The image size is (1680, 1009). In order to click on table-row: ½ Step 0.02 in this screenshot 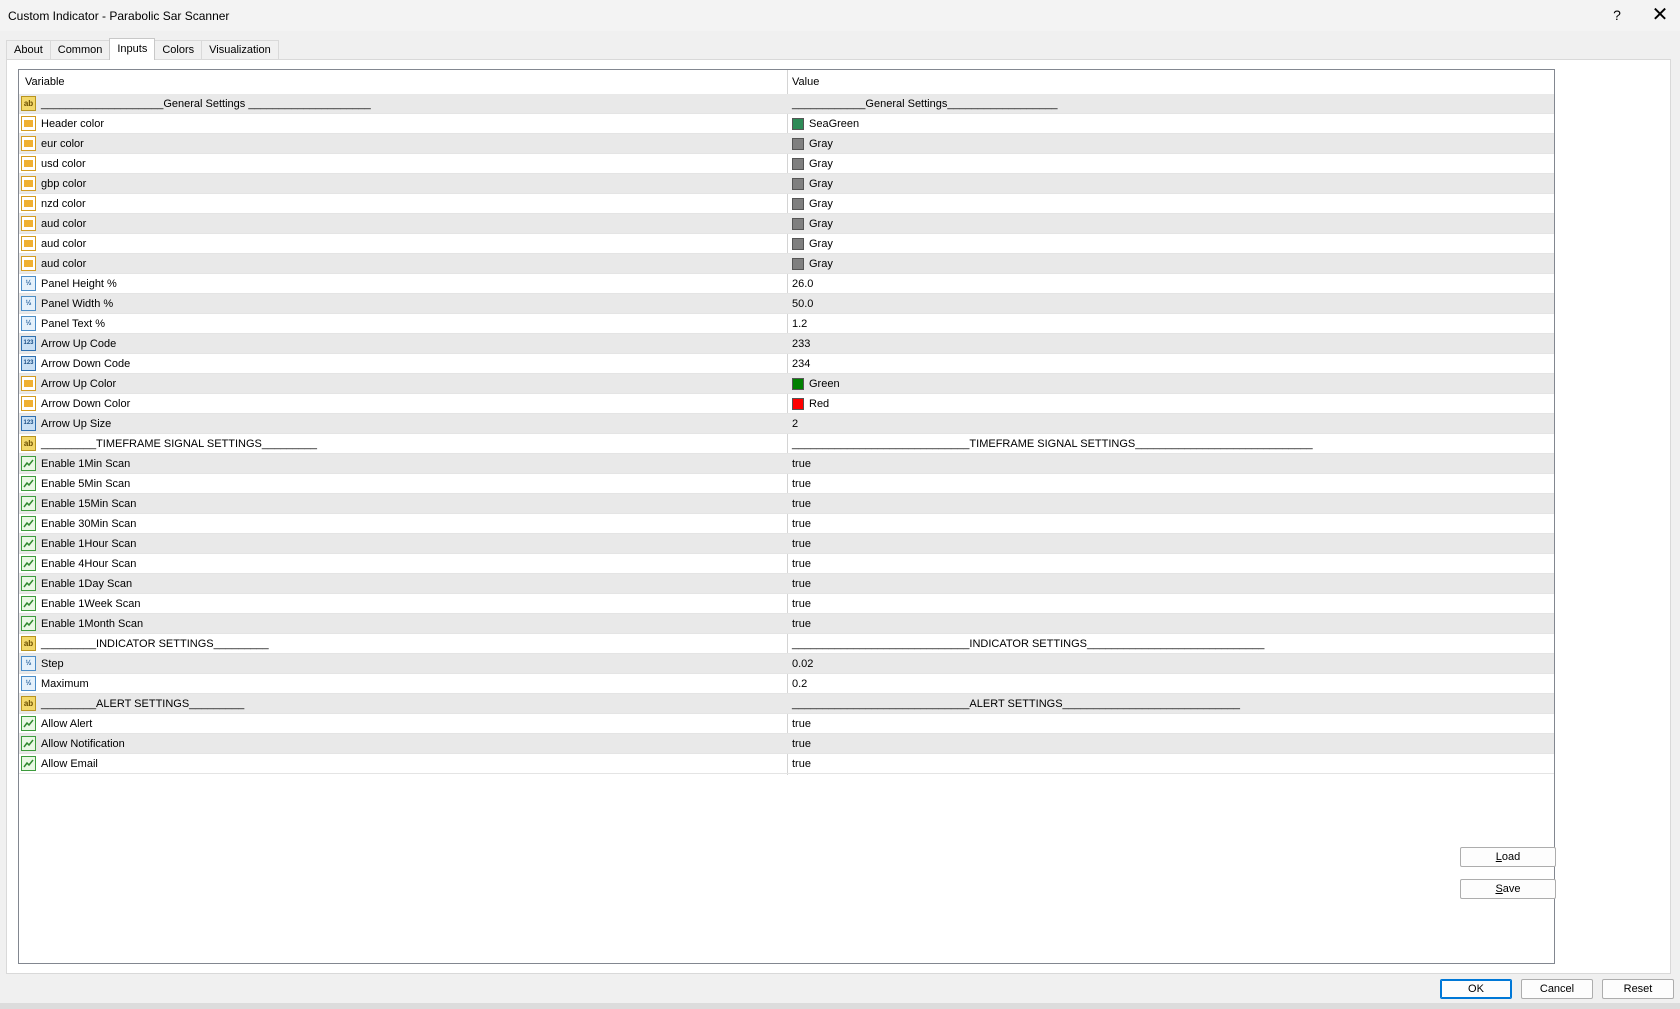, I will do `click(786, 664)`.